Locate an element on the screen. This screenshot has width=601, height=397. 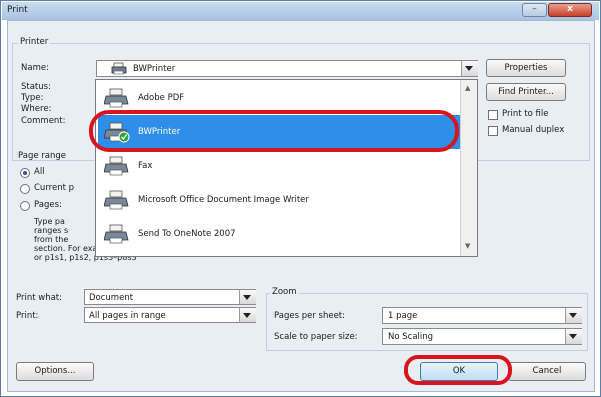
pages-label: Pages: is located at coordinates (48, 205).